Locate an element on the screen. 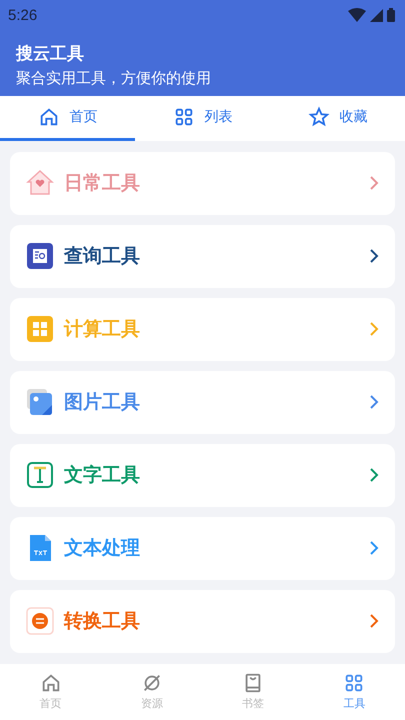 This screenshot has height=720, width=405. tool-label: 文字工具 is located at coordinates (102, 475).